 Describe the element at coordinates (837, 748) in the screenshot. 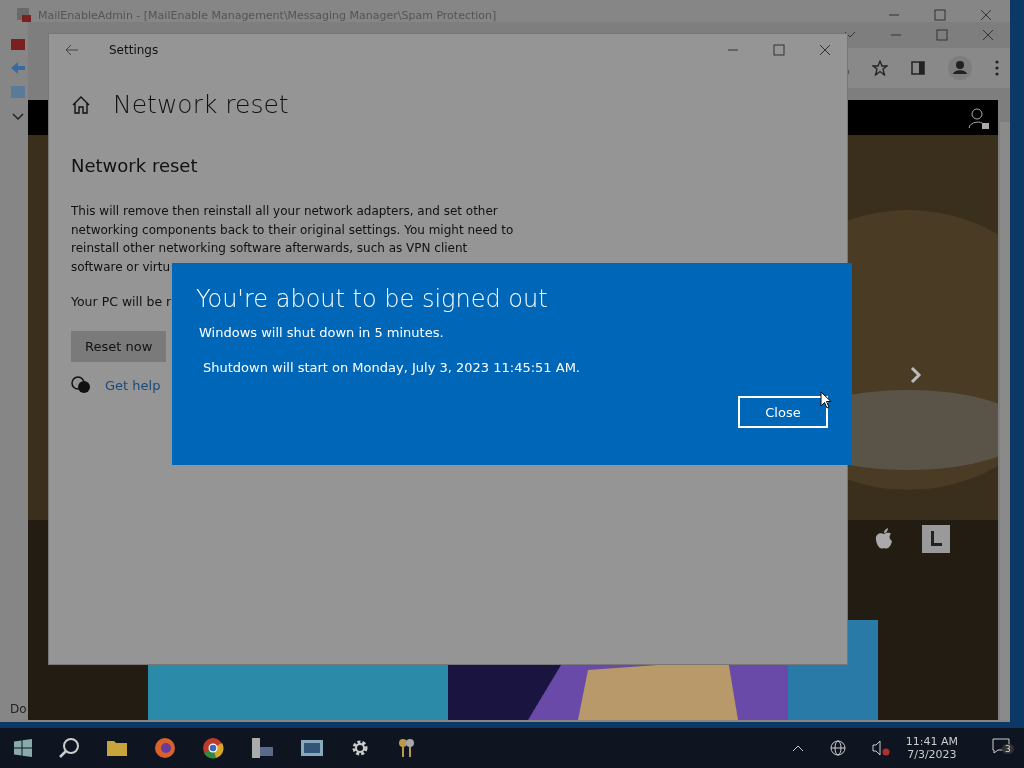

I see `globe-icon` at that location.